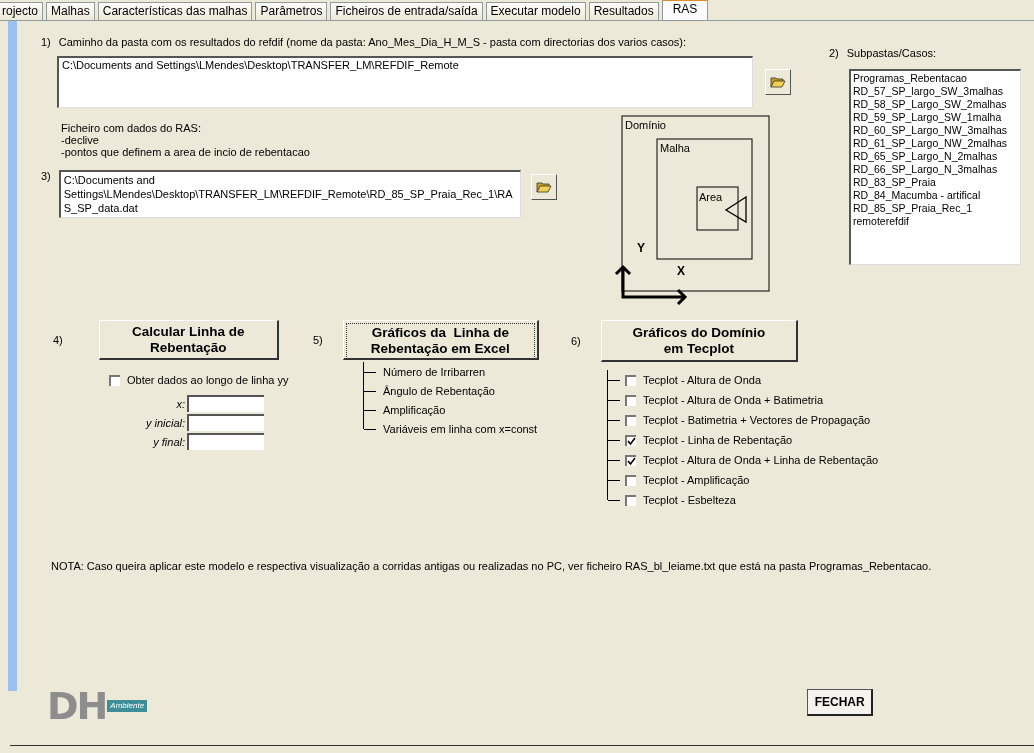 Image resolution: width=1034 pixels, height=753 pixels. I want to click on step-number: 4), so click(58, 340).